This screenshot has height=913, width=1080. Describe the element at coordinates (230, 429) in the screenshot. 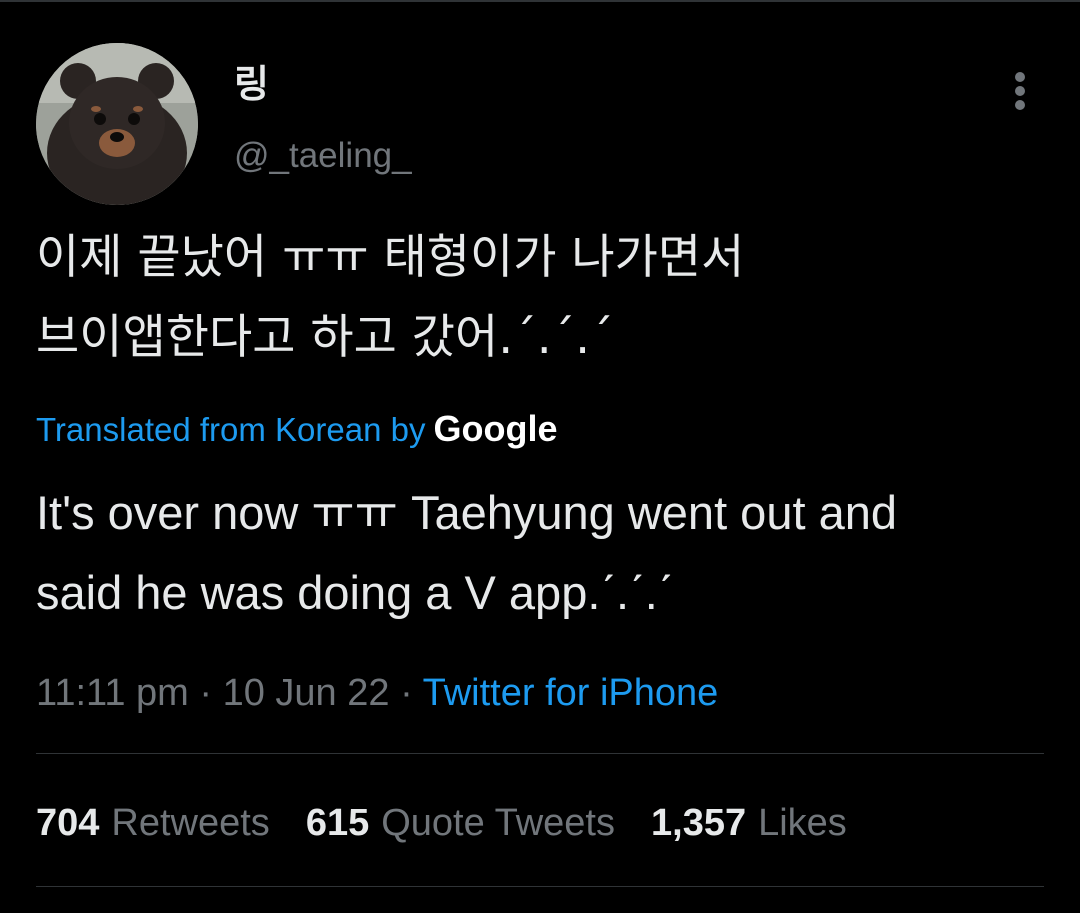

I see `translated-from-link: Translated from Korean by` at that location.